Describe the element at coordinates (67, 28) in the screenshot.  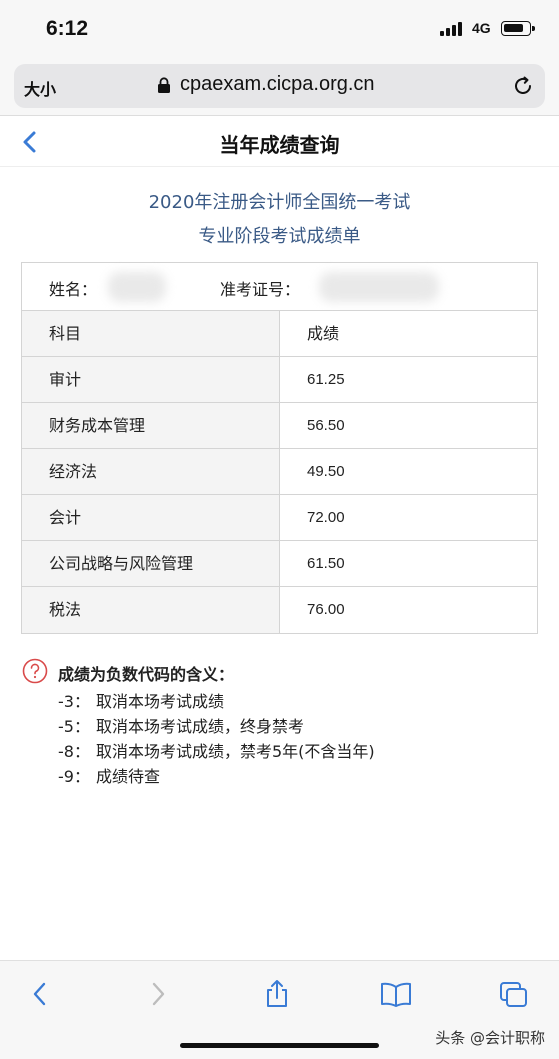
I see `status-time: 6:12` at that location.